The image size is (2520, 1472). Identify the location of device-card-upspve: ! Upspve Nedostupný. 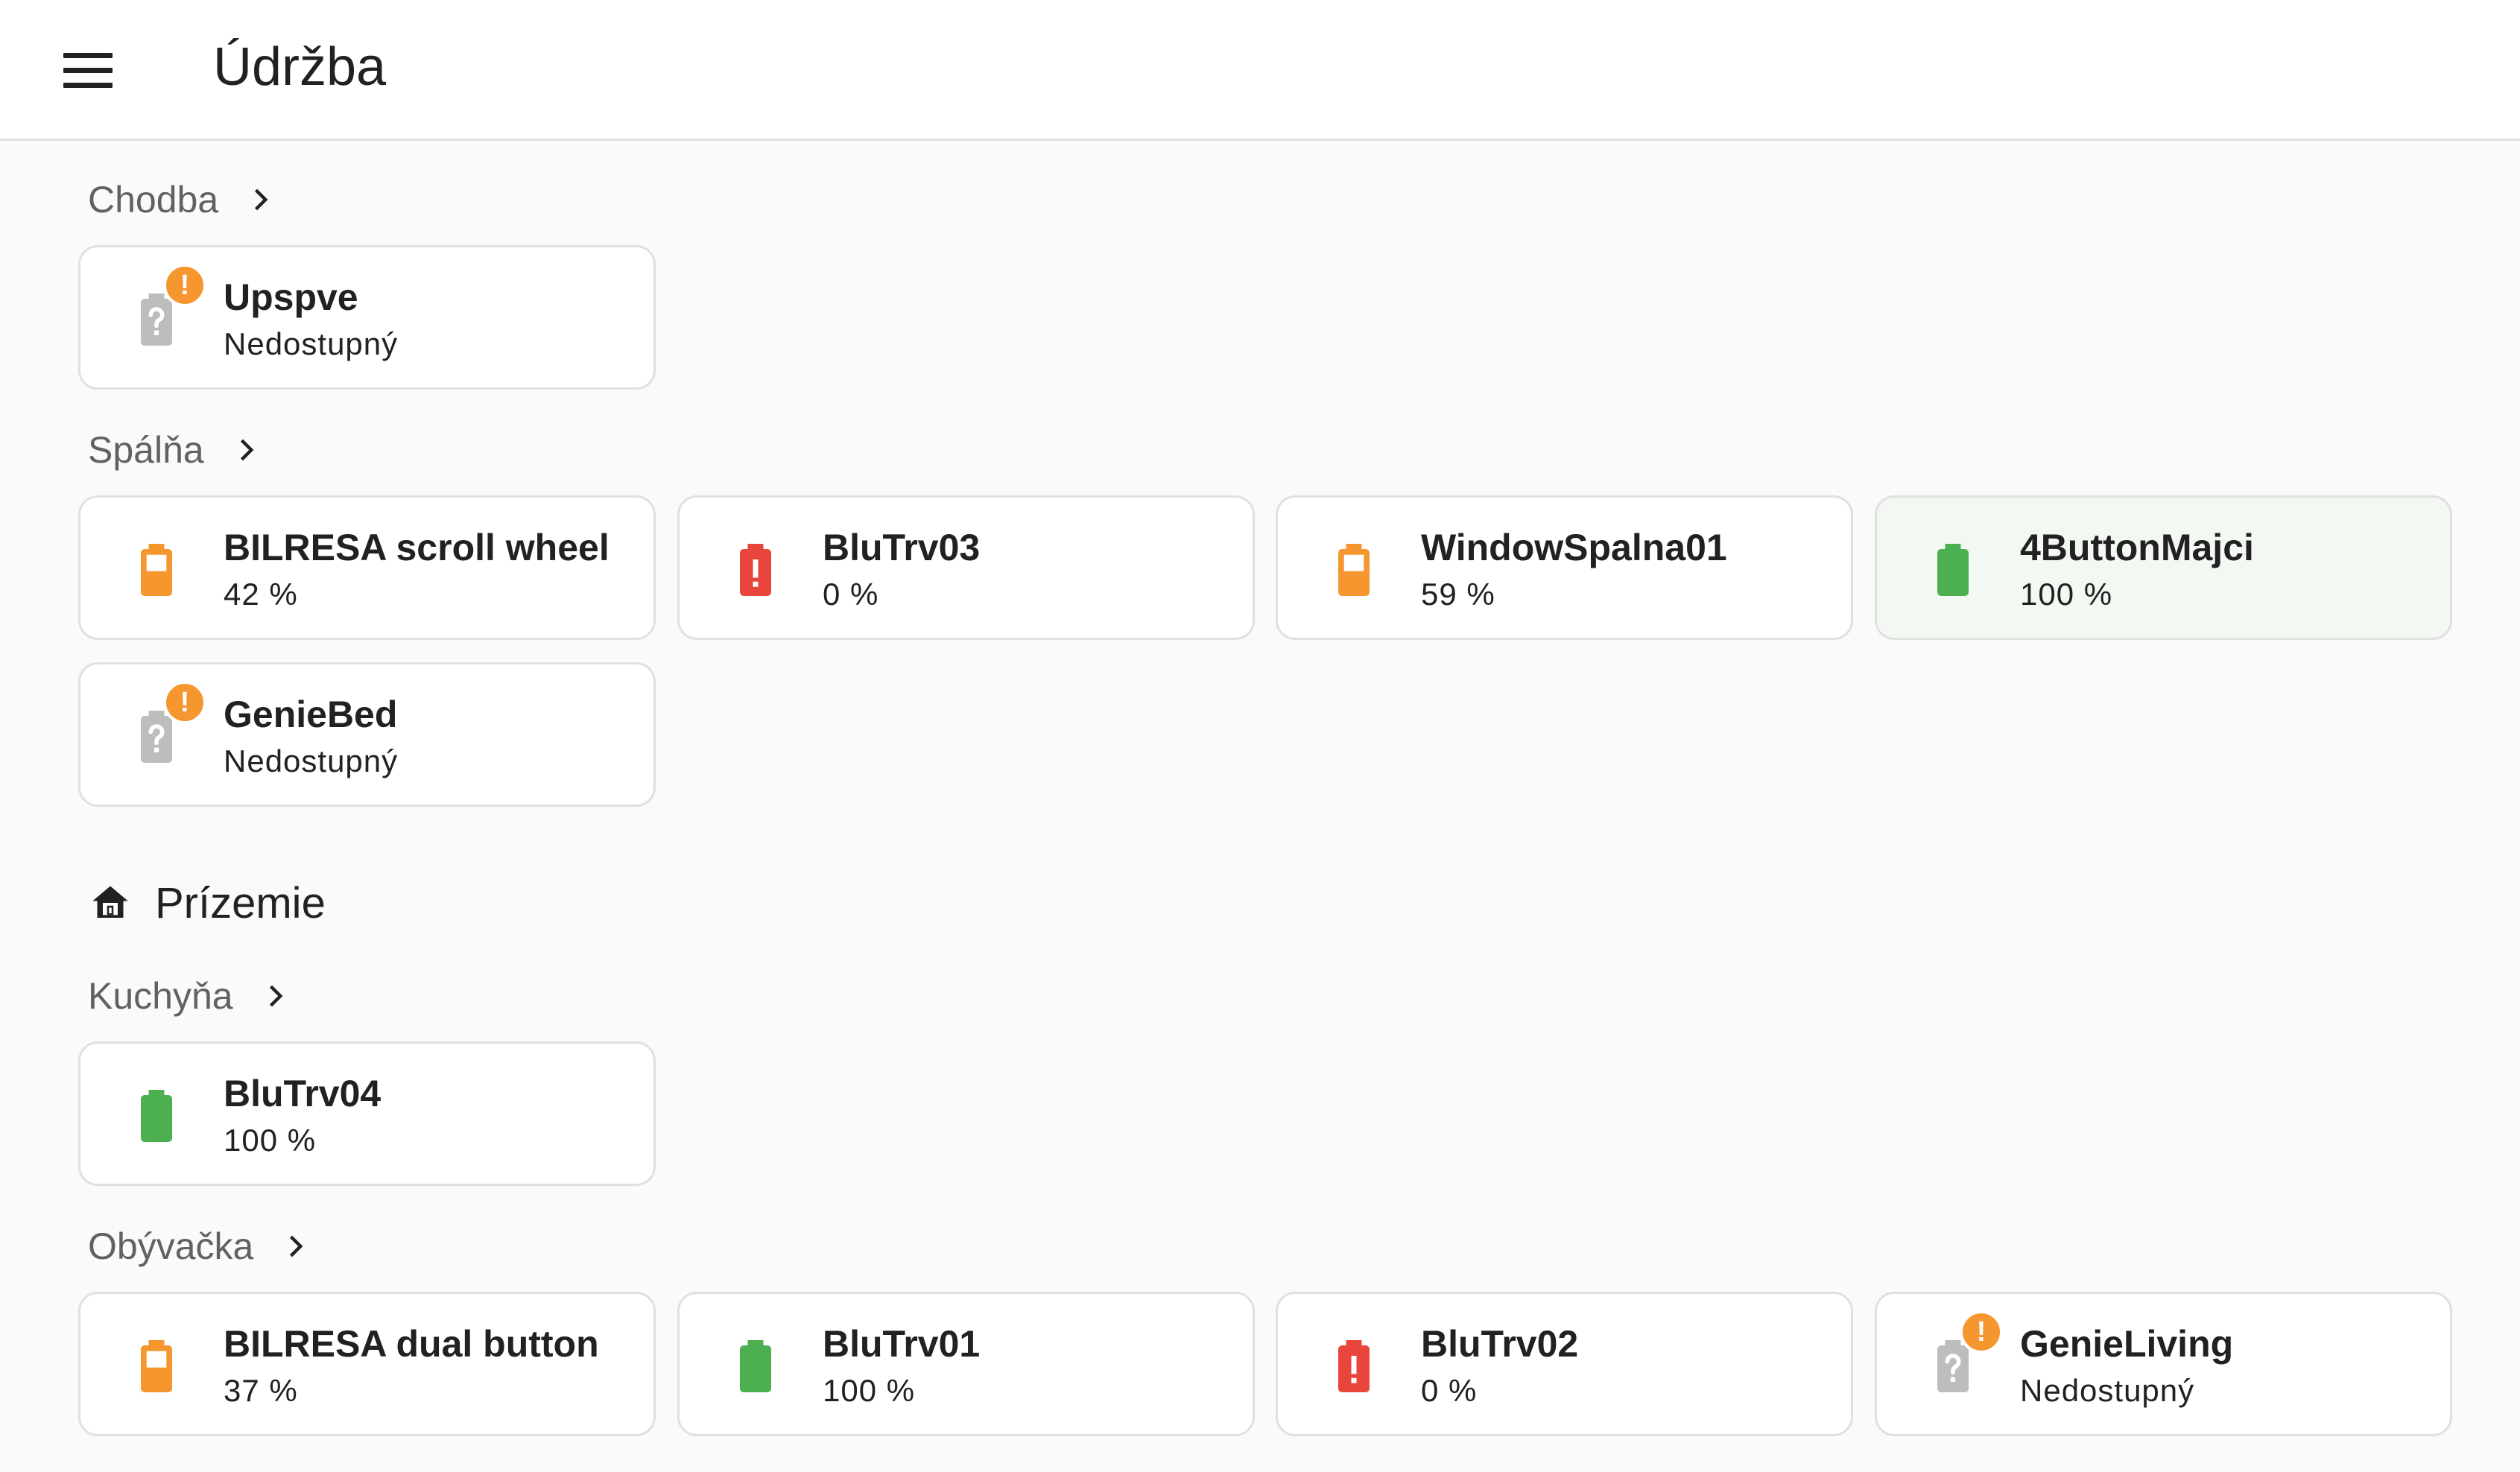
(367, 318).